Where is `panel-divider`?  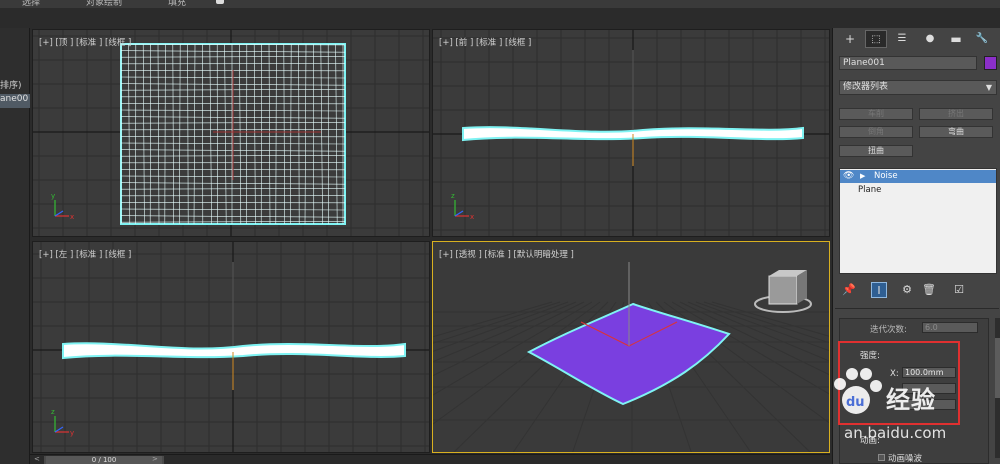
panel-divider is located at coordinates (917, 308).